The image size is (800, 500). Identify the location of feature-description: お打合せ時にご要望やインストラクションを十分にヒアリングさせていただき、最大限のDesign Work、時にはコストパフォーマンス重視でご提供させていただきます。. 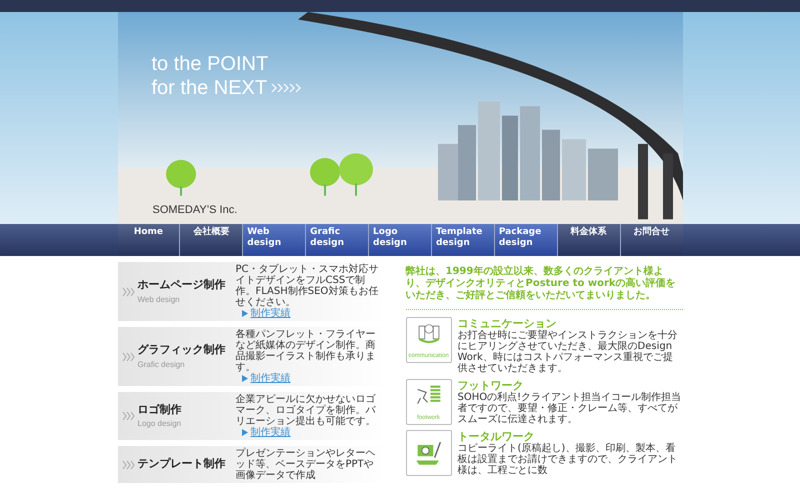
(568, 352).